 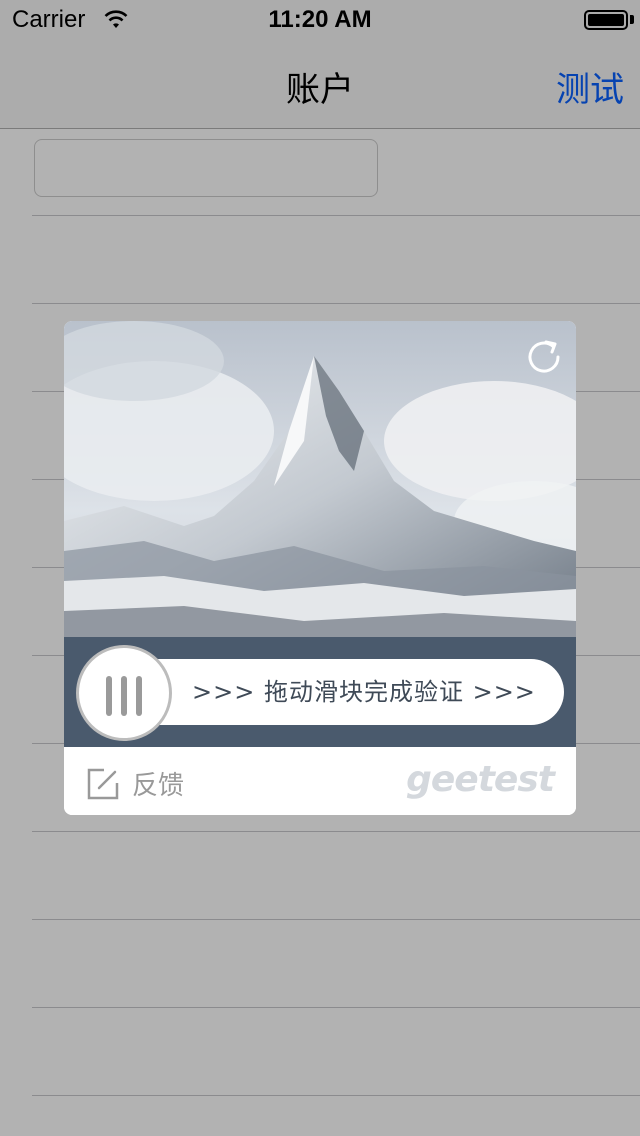 I want to click on captcha-footer: 反馈 geetest, so click(x=320, y=781).